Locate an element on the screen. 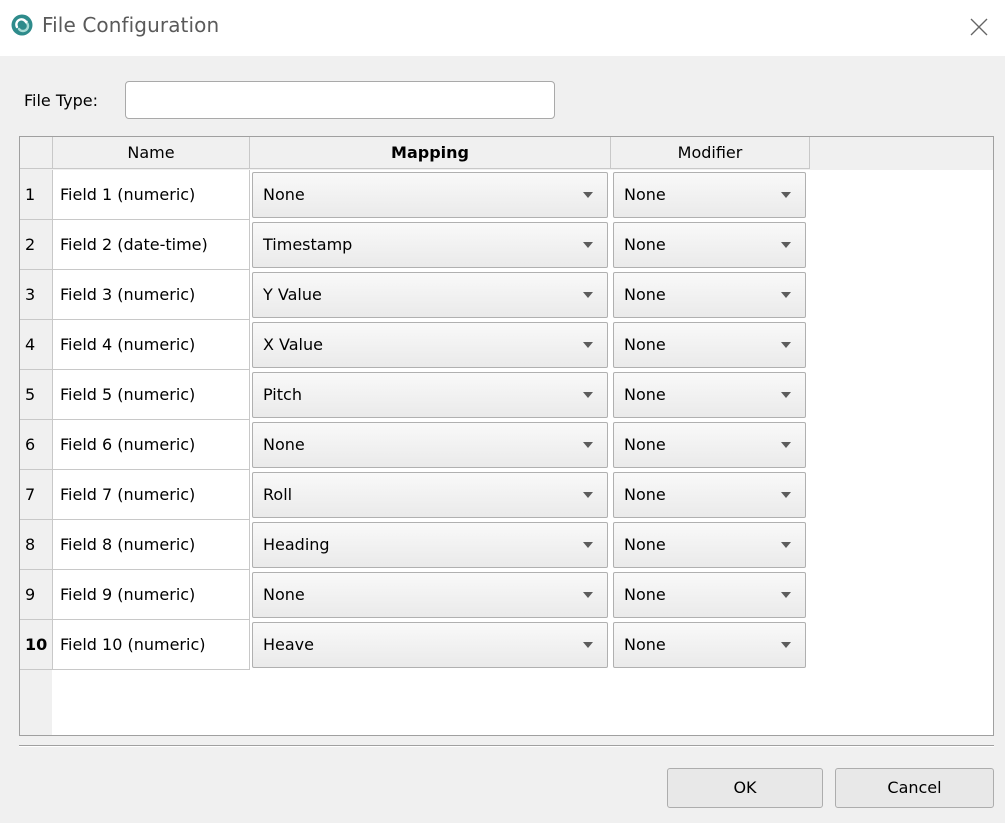 The width and height of the screenshot is (1005, 823). column-header-name: Name is located at coordinates (151, 153).